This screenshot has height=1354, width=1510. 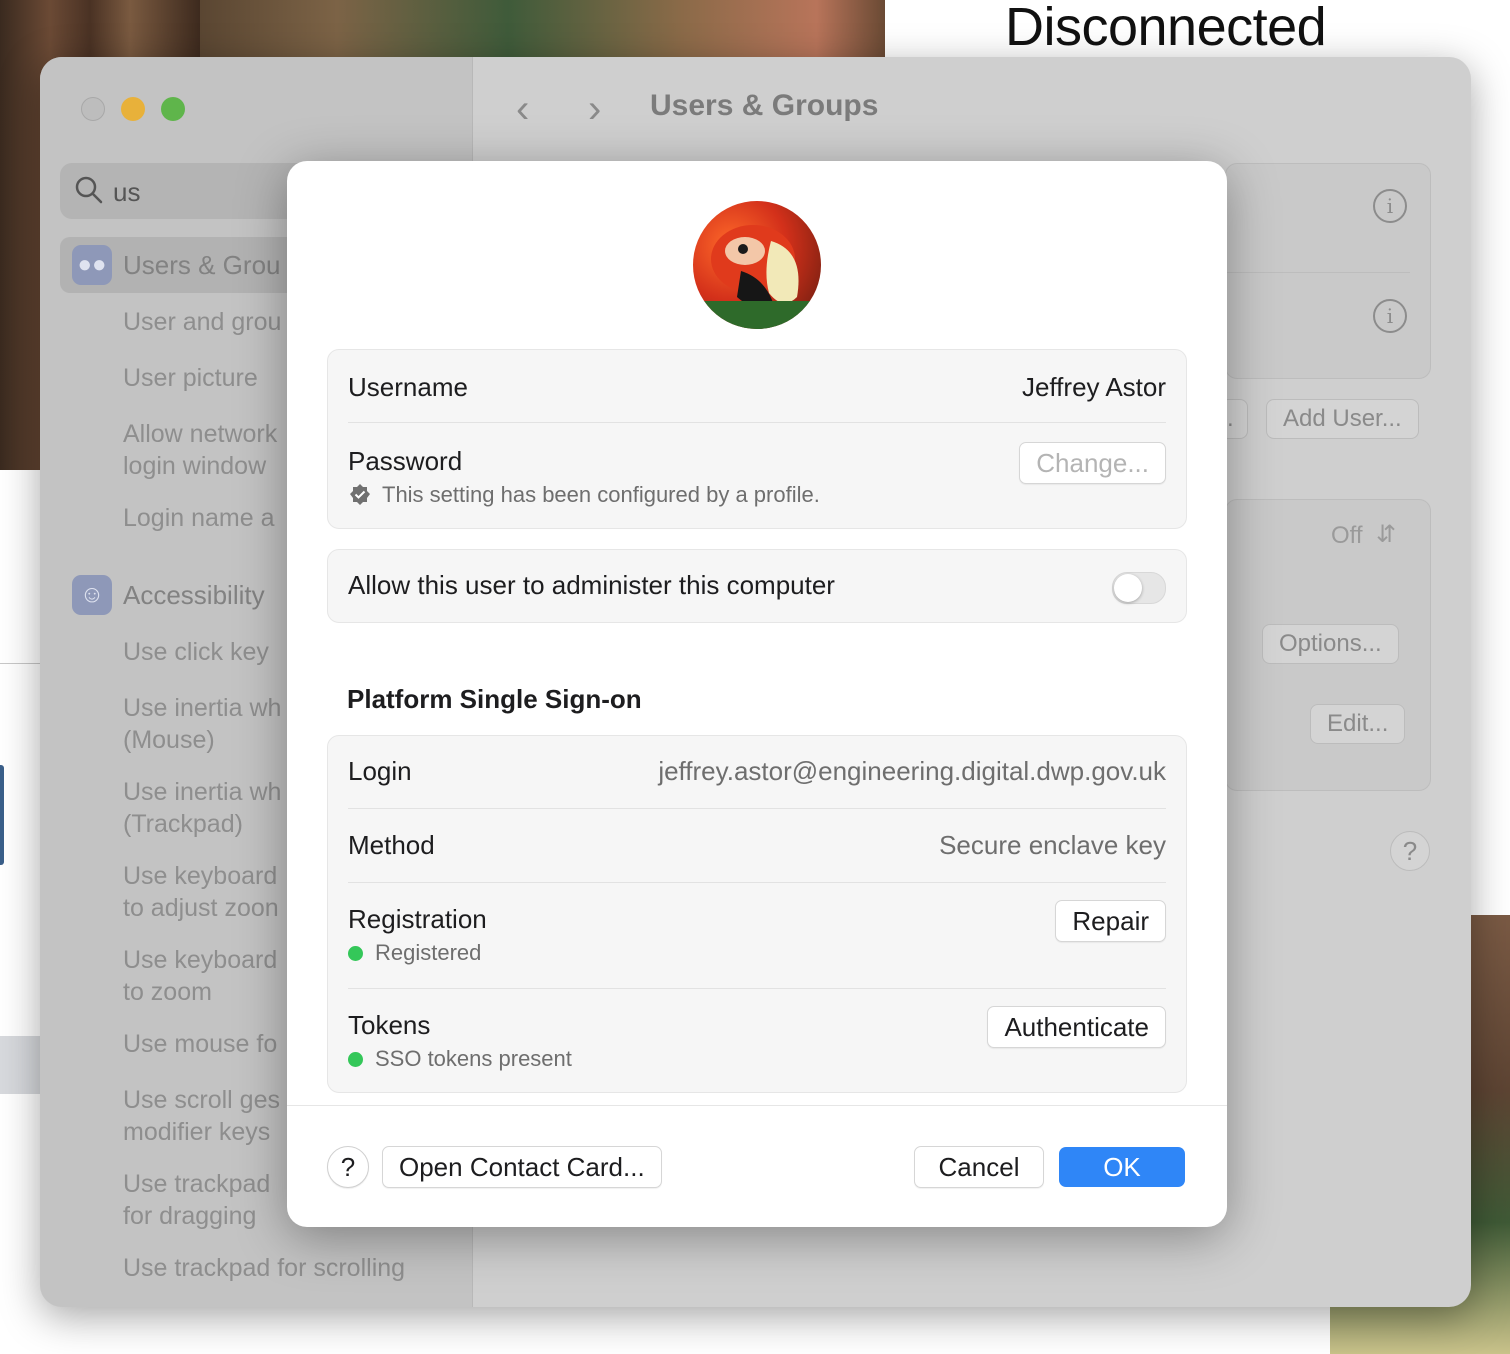 I want to click on sidebar-result-label: User picture, so click(x=190, y=378).